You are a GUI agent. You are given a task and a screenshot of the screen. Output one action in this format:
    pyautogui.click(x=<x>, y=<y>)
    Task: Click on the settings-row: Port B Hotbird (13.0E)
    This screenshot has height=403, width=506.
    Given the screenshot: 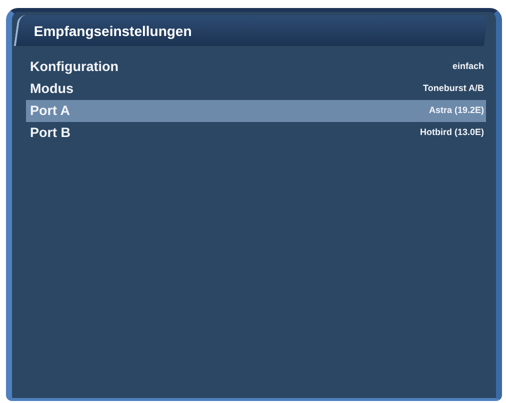 What is the action you would take?
    pyautogui.click(x=256, y=133)
    